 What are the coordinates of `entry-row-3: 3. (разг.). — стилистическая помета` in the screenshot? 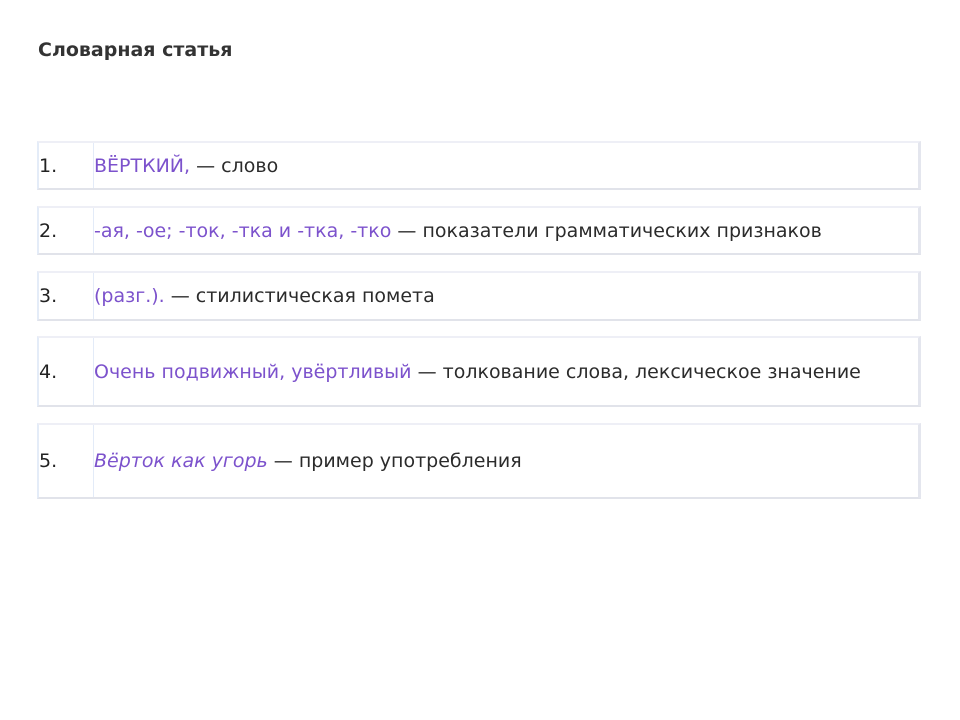 It's located at (479, 296).